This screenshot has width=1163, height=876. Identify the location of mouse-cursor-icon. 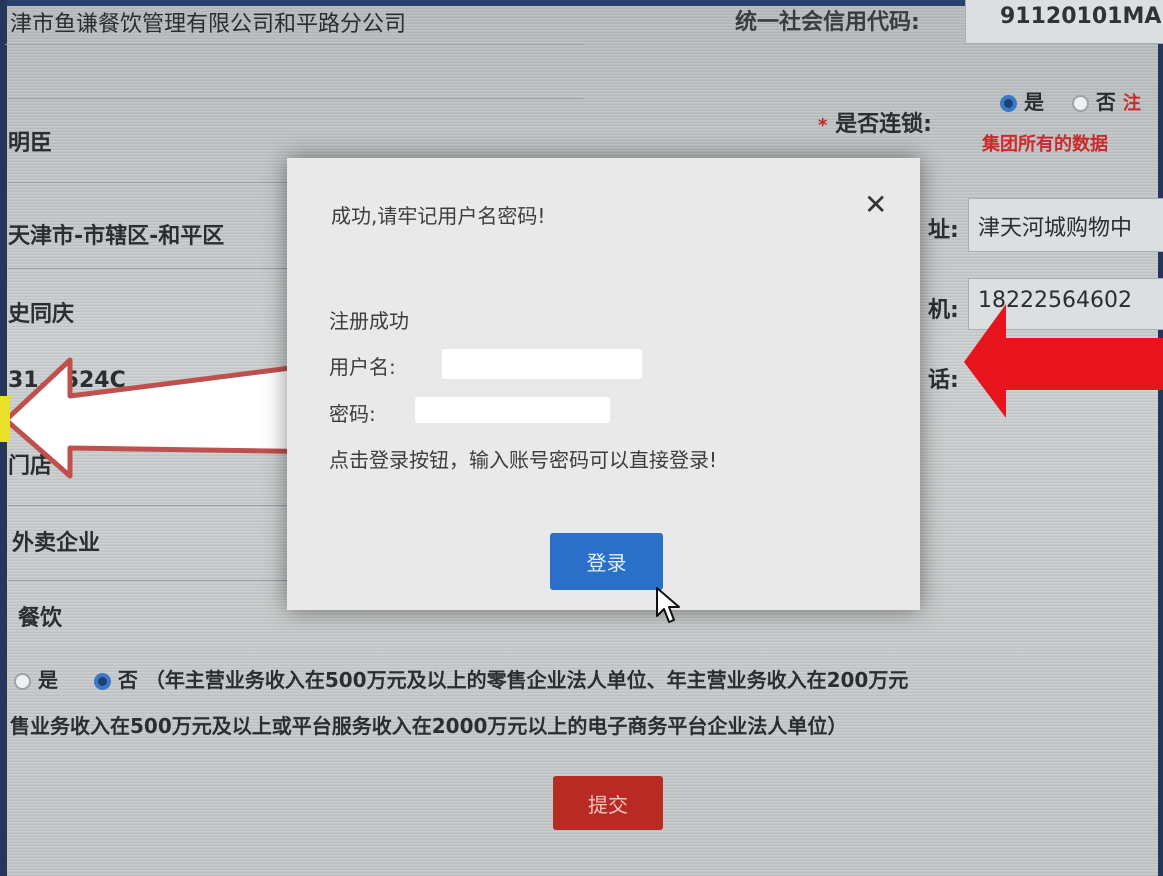
(668, 605).